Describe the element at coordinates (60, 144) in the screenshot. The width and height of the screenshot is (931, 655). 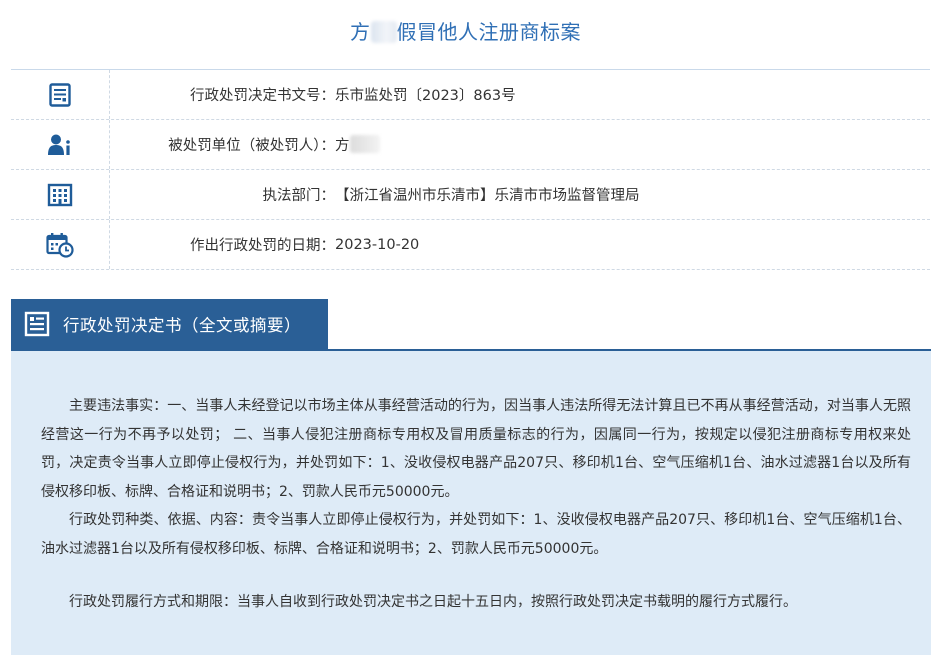
I see `user-info-icon` at that location.